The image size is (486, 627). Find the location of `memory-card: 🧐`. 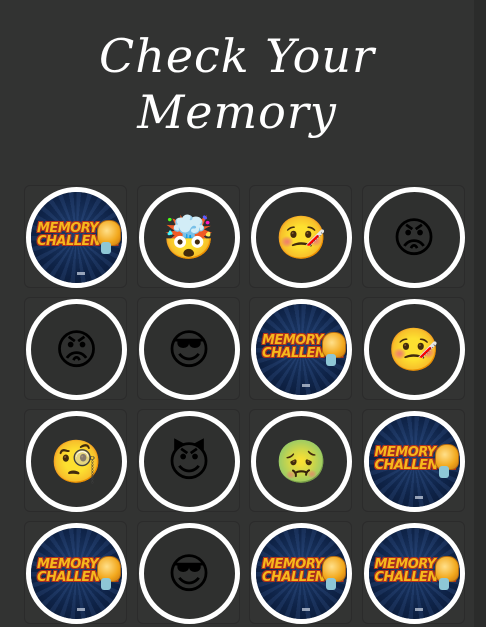

memory-card: 🧐 is located at coordinates (75, 460).